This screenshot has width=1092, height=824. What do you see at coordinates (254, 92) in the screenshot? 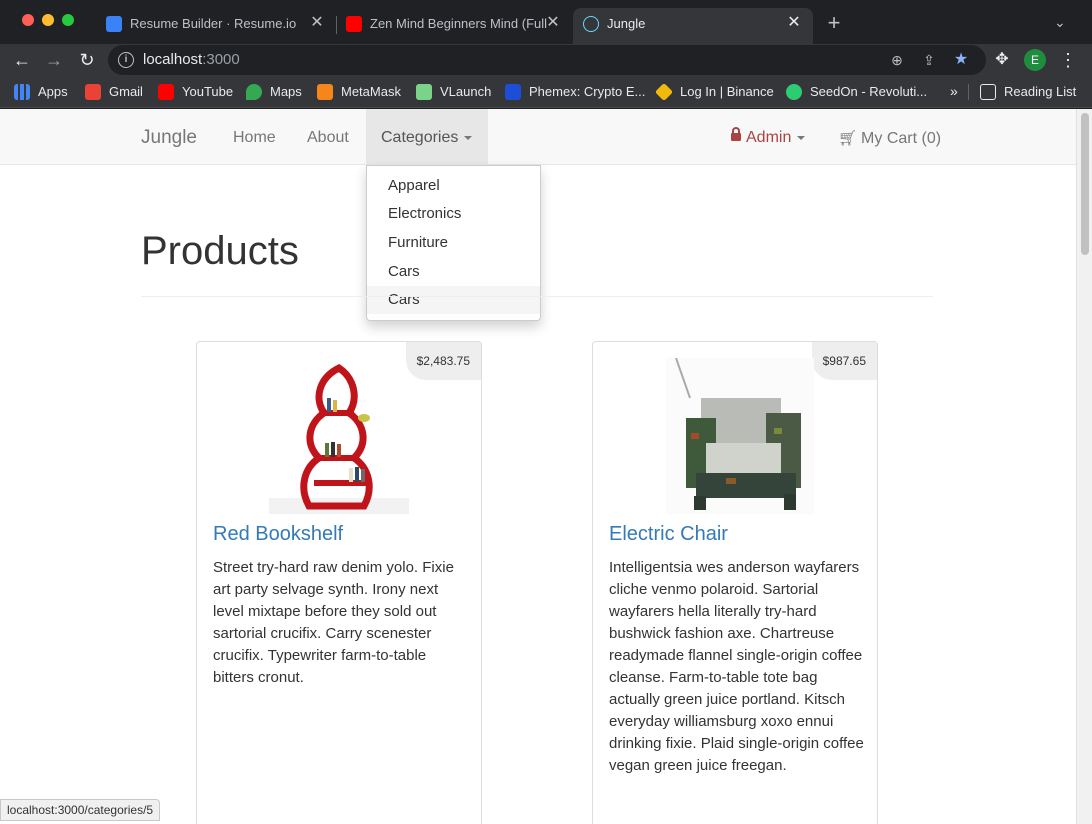
I see `maps-pin-icon` at bounding box center [254, 92].